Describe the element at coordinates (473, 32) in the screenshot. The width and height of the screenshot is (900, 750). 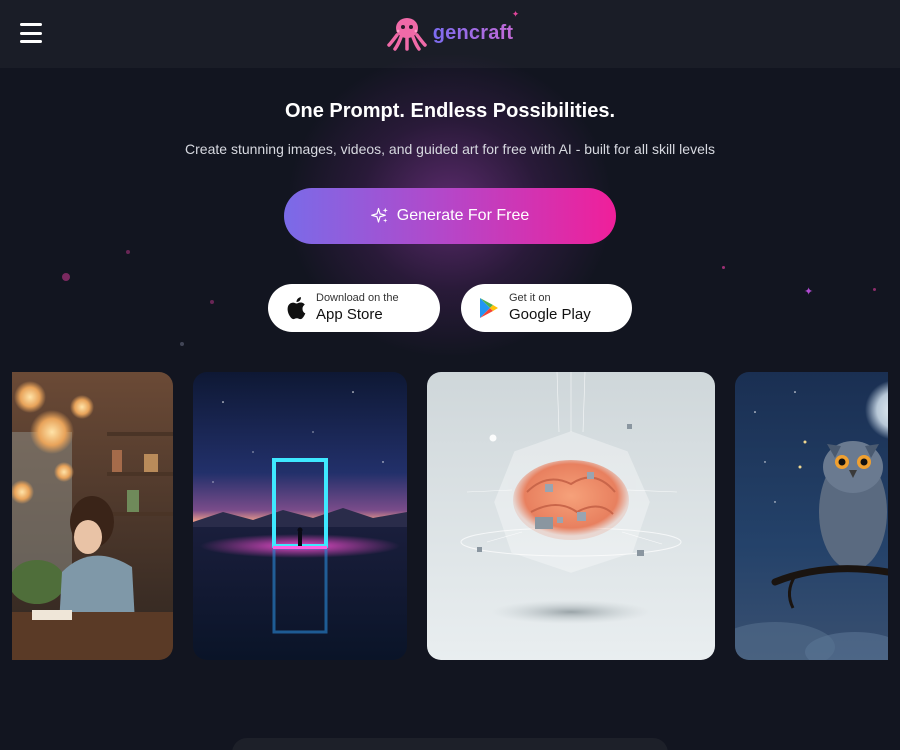
I see `logo-text: gencraft` at that location.